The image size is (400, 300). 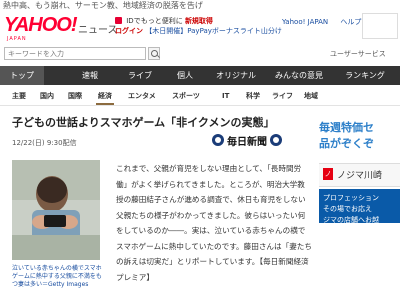 What do you see at coordinates (365, 75) in the screenshot?
I see `nav-item-ranking: ランキング` at bounding box center [365, 75].